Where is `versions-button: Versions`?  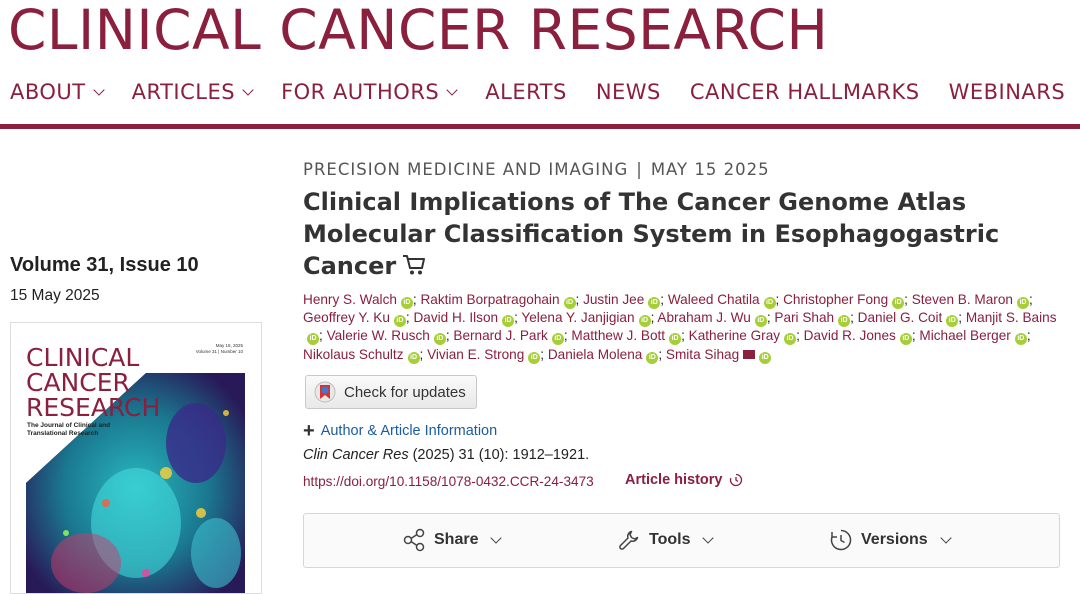
versions-button: Versions is located at coordinates (890, 540).